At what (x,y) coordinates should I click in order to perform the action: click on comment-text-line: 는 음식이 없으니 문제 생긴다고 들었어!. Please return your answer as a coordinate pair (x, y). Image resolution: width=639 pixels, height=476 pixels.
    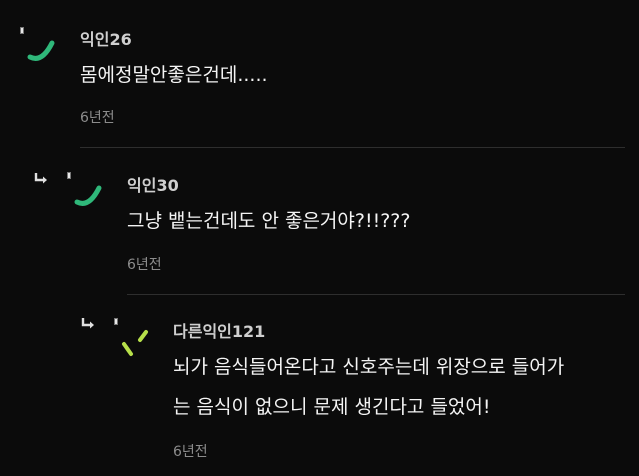
    Looking at the image, I should click on (332, 407).